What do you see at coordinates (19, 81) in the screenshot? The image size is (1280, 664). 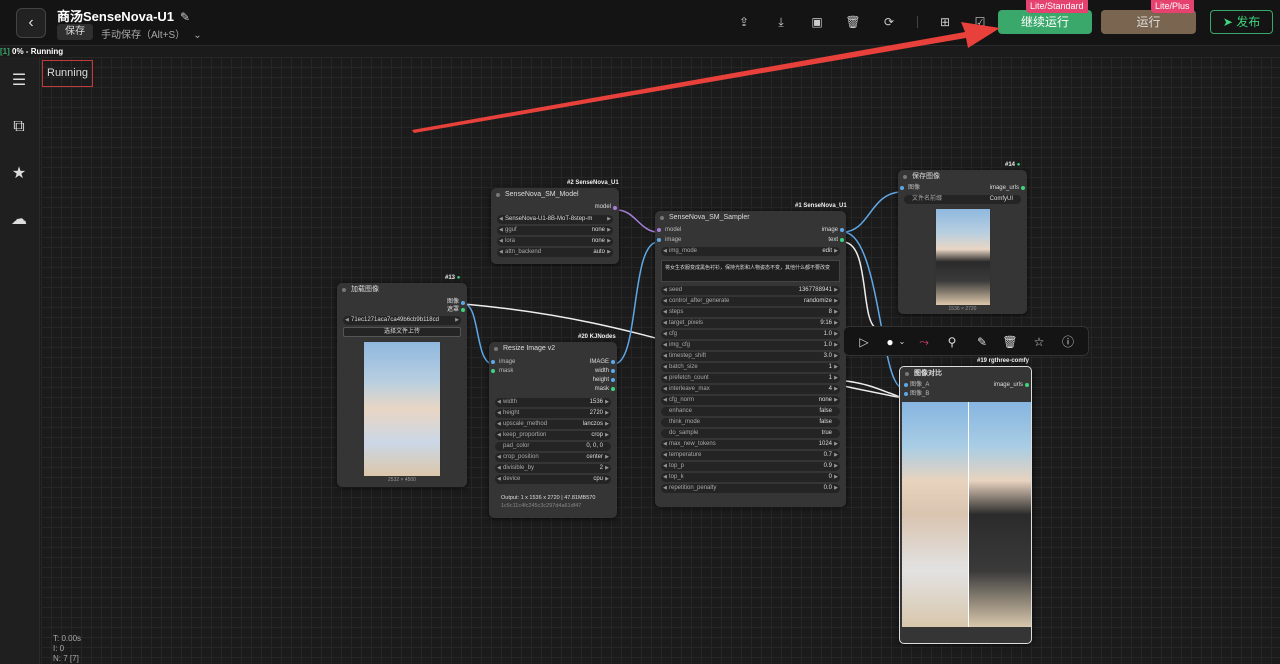 I see `document-icon: ☰` at bounding box center [19, 81].